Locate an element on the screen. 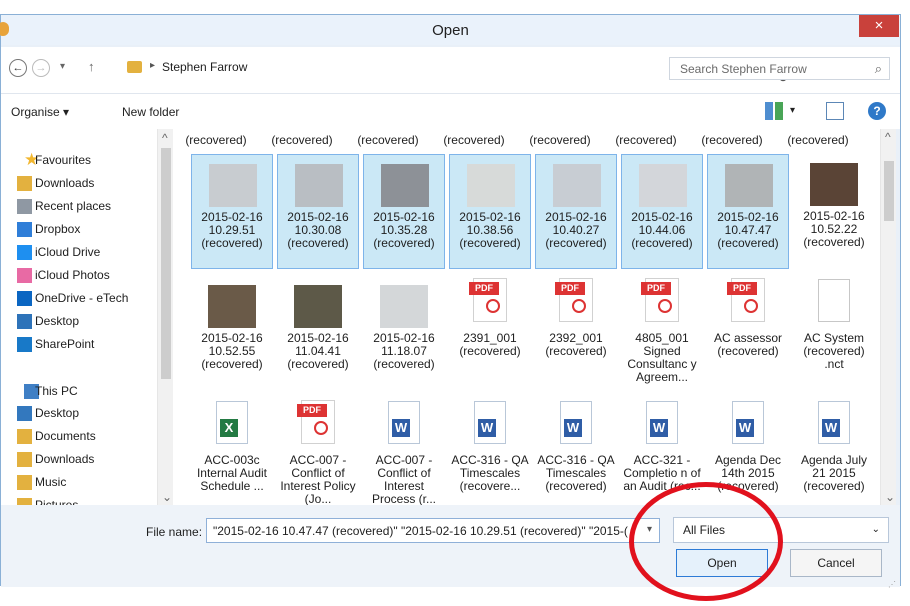 The width and height of the screenshot is (910, 606). file-tile: 2015-02-16 11.18.07 (recovered) is located at coordinates (404, 333).